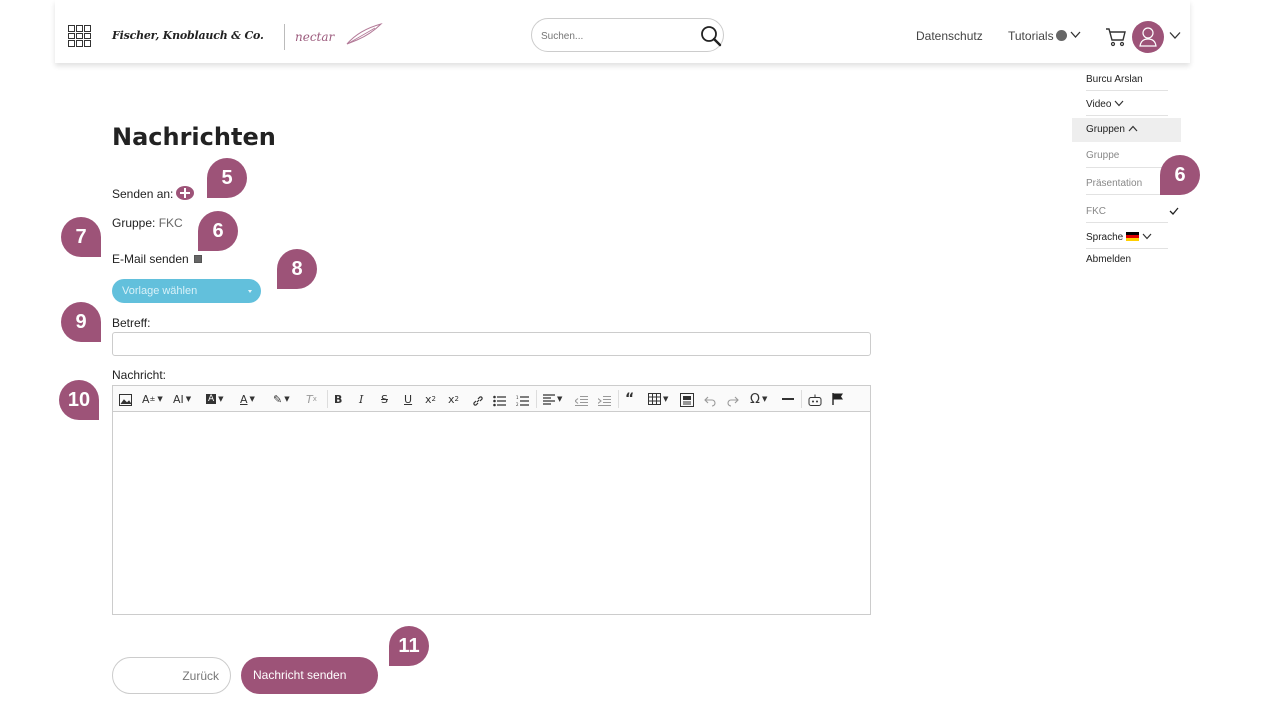 This screenshot has height=720, width=1280. Describe the element at coordinates (139, 375) in the screenshot. I see `message-label: Nachricht:` at that location.